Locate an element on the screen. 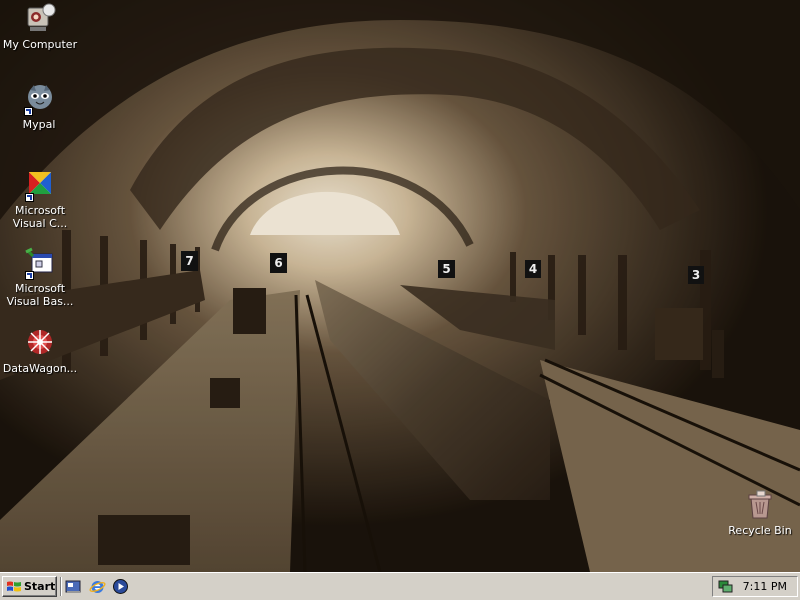 This screenshot has height=600, width=800. quick-launch-divider is located at coordinates (61, 586).